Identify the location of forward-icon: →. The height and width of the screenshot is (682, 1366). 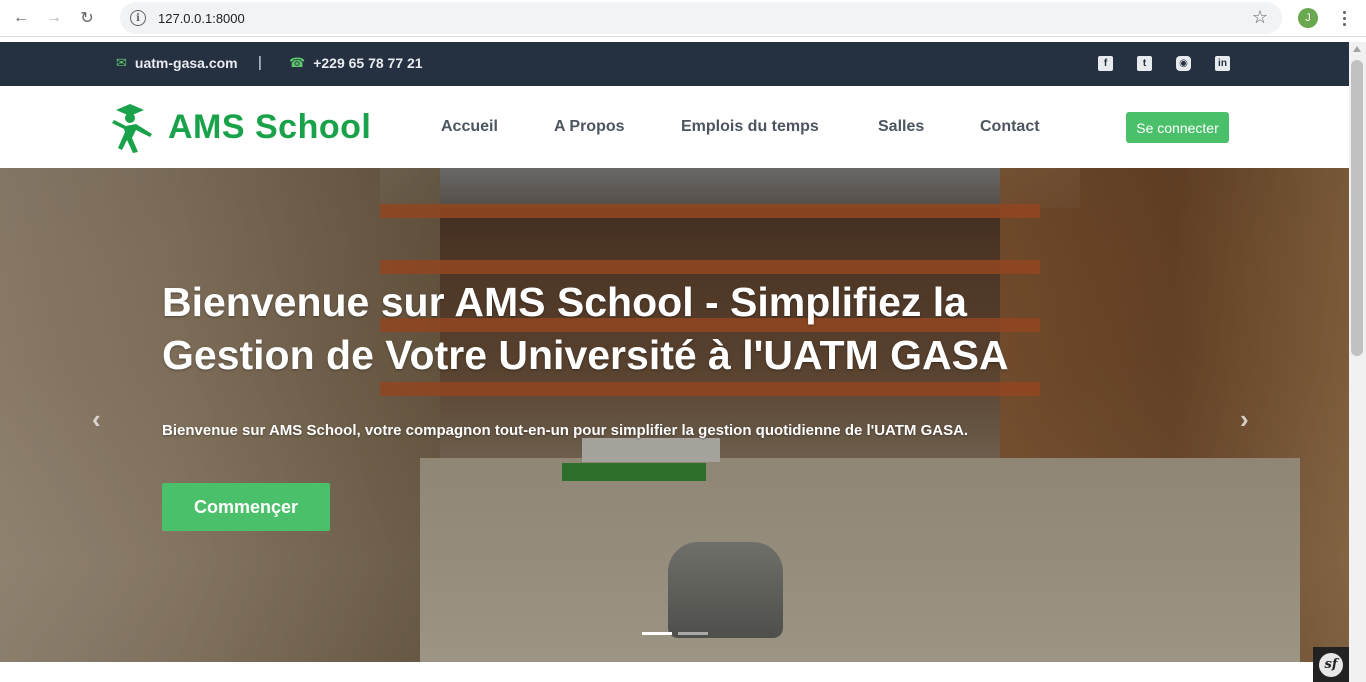
(54, 18).